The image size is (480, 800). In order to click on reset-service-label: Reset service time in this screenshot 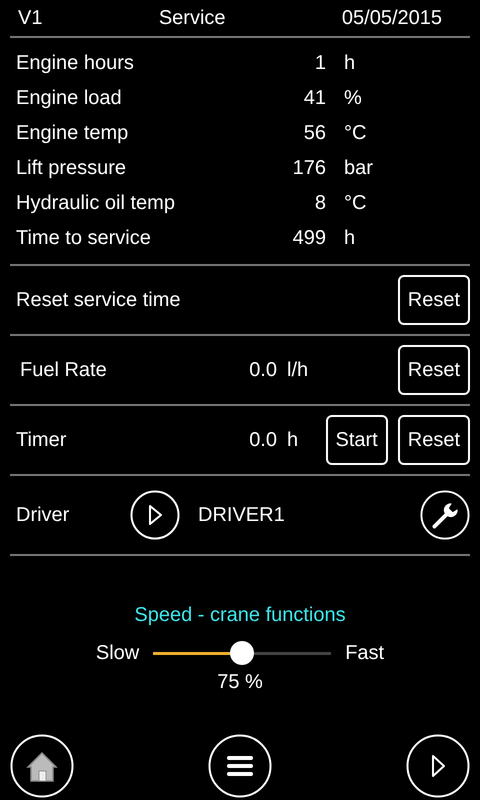, I will do `click(99, 300)`.